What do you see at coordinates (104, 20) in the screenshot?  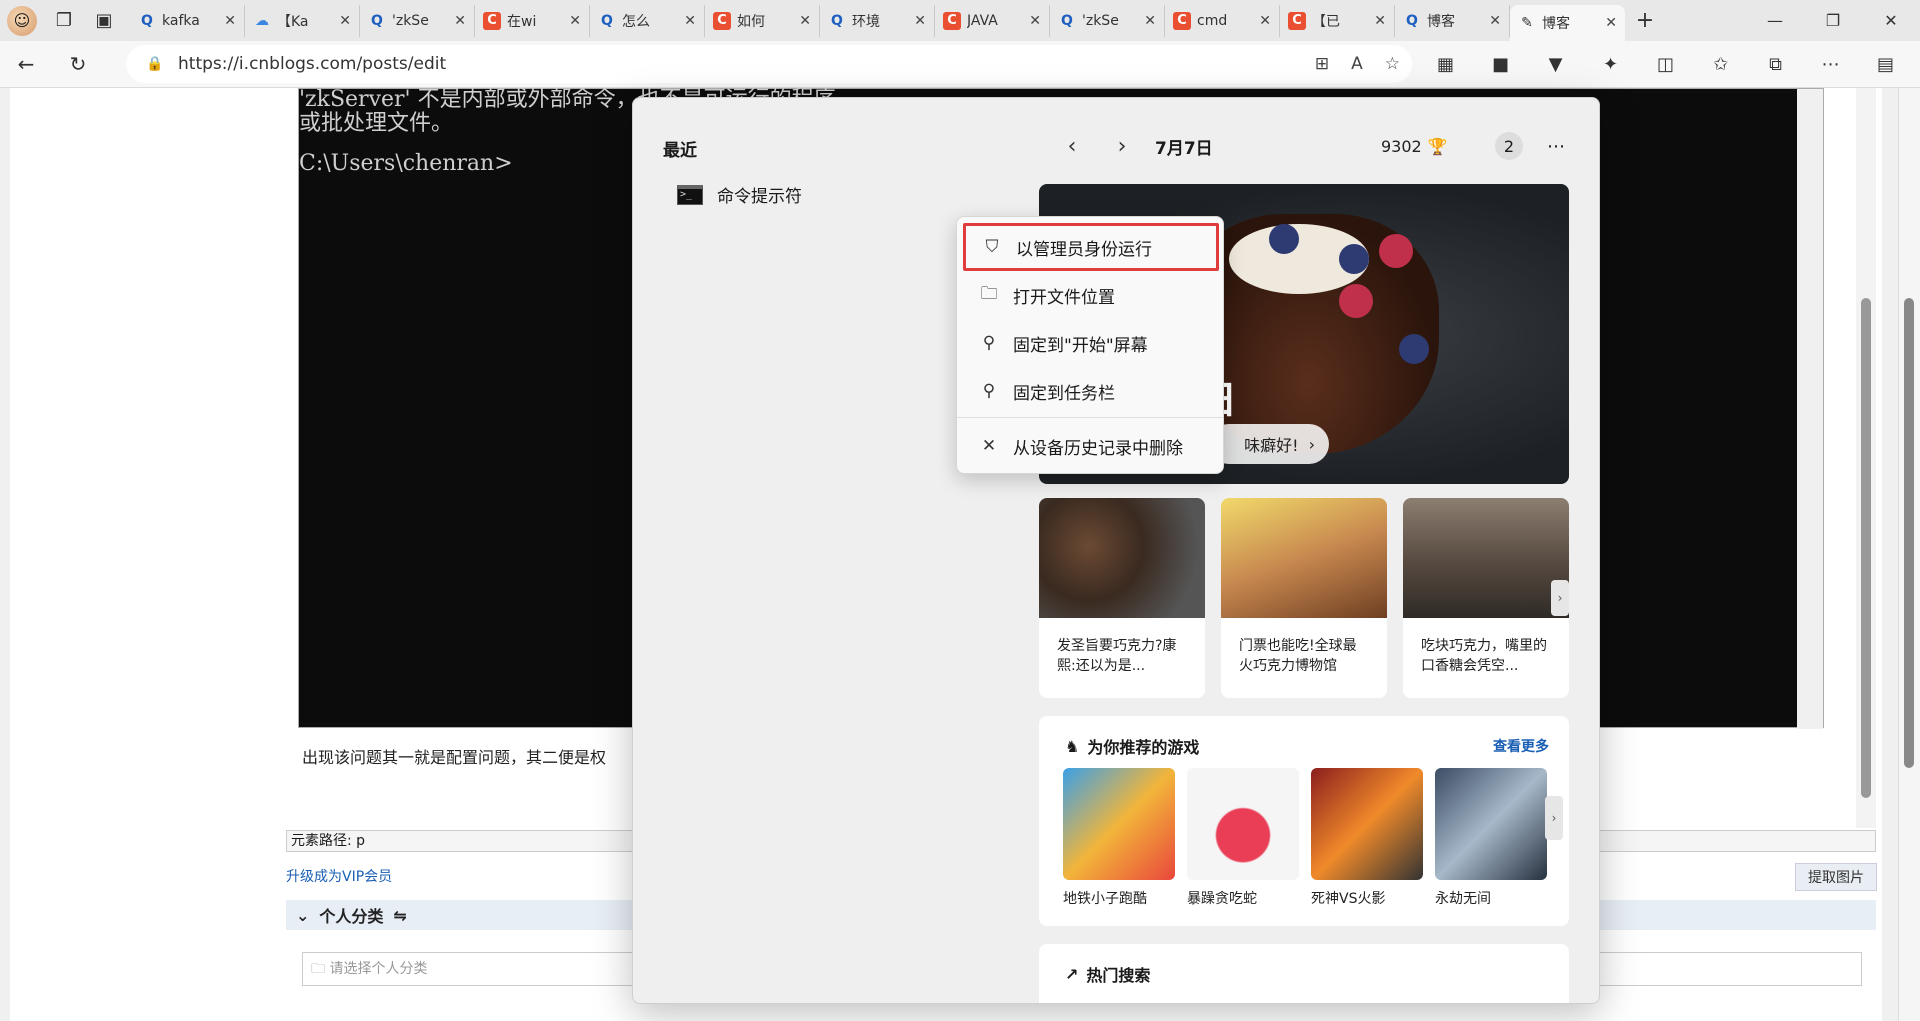 I see `tab-actions-icon: ▣` at bounding box center [104, 20].